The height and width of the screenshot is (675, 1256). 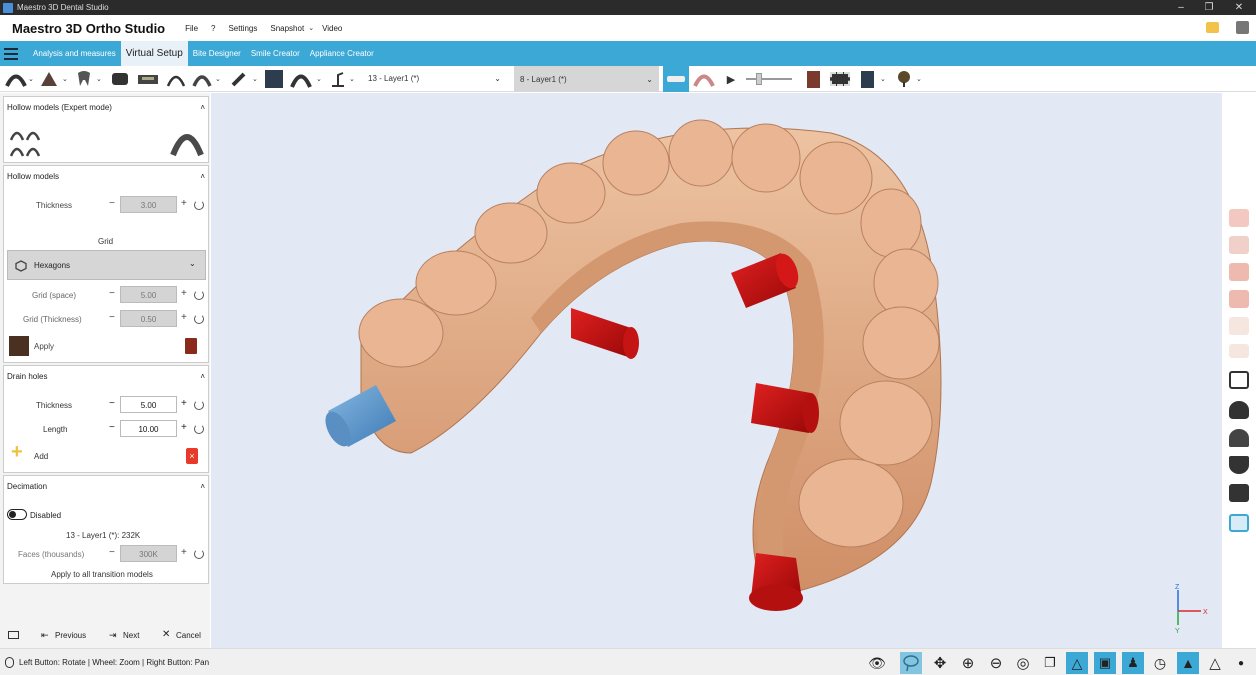 What do you see at coordinates (213, 28) in the screenshot?
I see `menu-help: ?` at bounding box center [213, 28].